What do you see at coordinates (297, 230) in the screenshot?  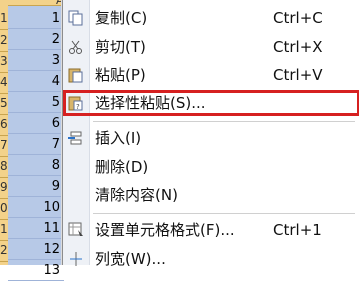 I see `menu-item-shortcut: Ctrl+1` at bounding box center [297, 230].